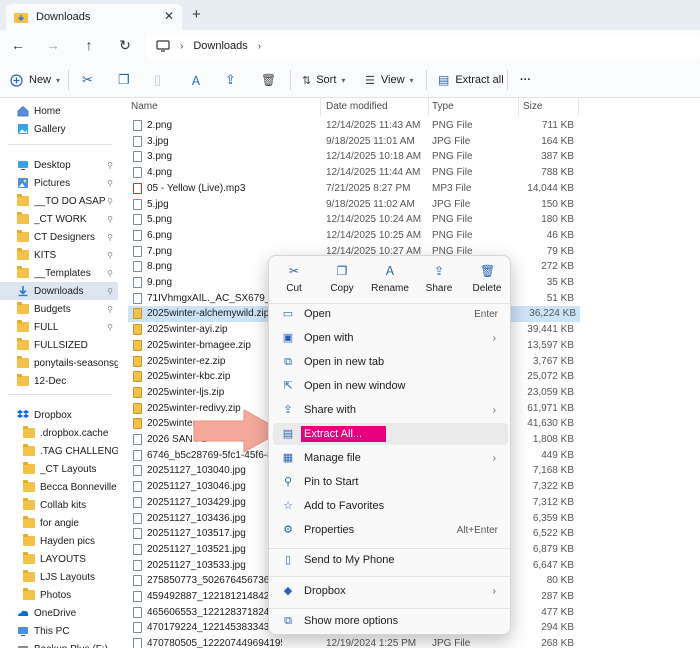 The height and width of the screenshot is (648, 700). What do you see at coordinates (208, 314) in the screenshot?
I see `file-name: 2025winter-alchemywild.zip` at bounding box center [208, 314].